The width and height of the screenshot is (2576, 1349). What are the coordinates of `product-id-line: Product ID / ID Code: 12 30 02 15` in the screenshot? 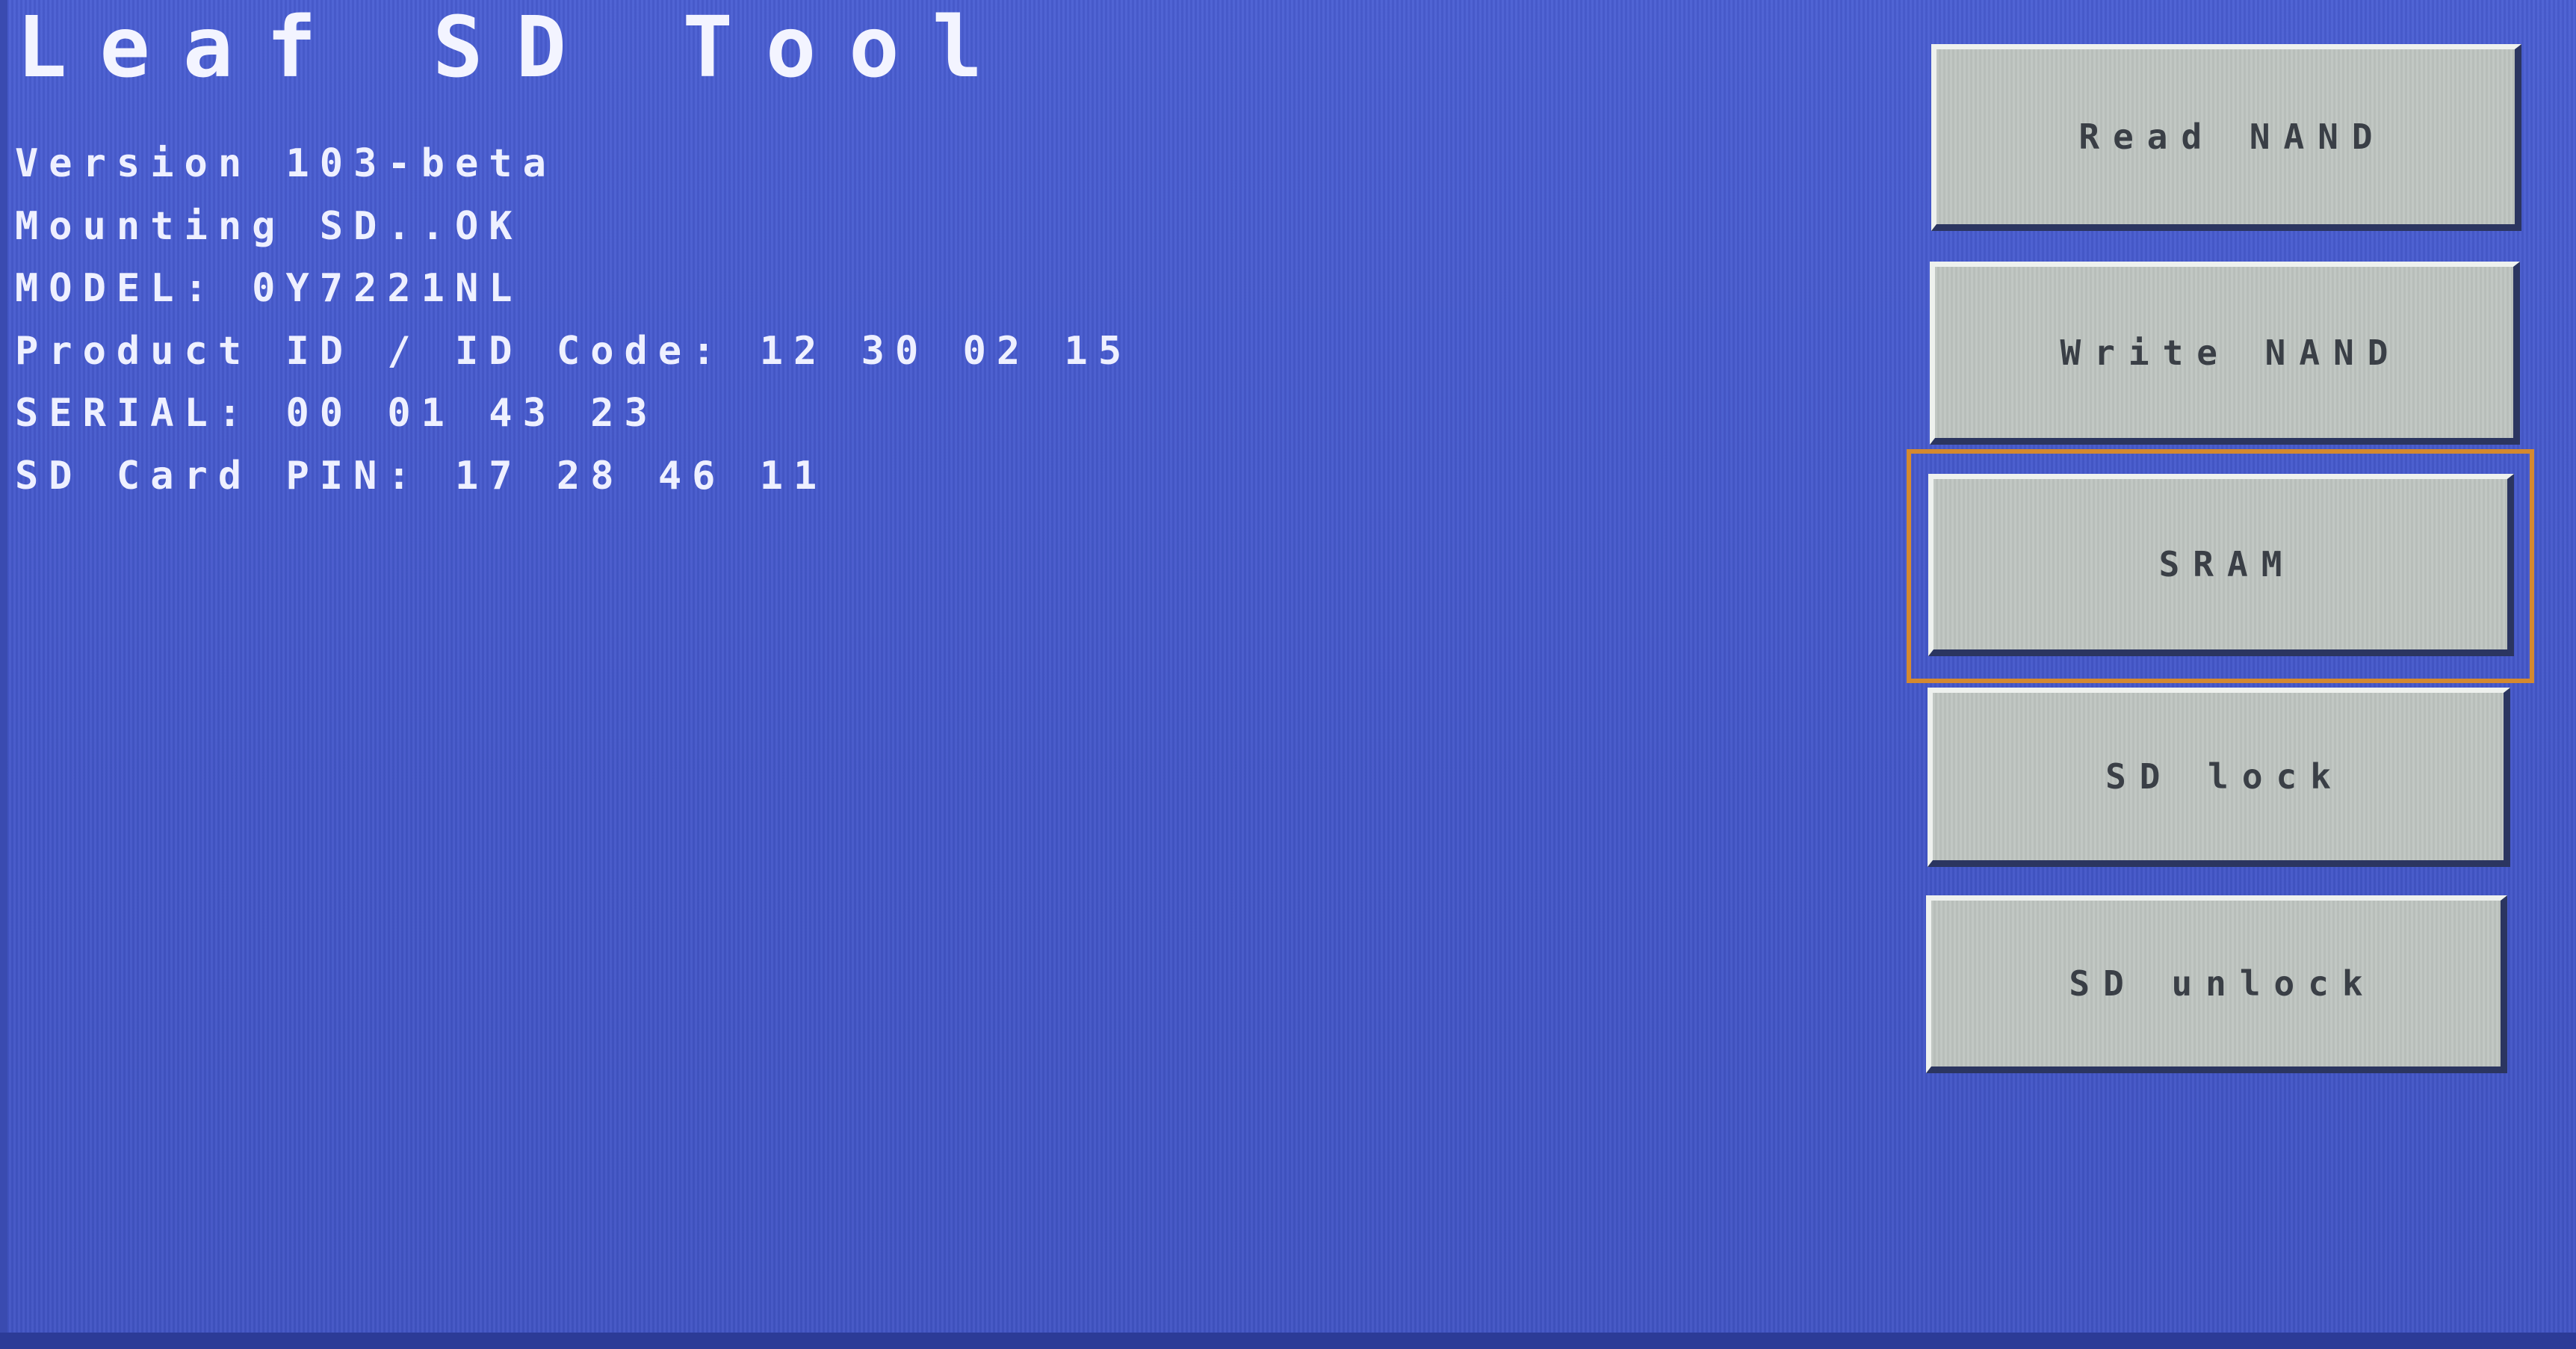 It's located at (574, 351).